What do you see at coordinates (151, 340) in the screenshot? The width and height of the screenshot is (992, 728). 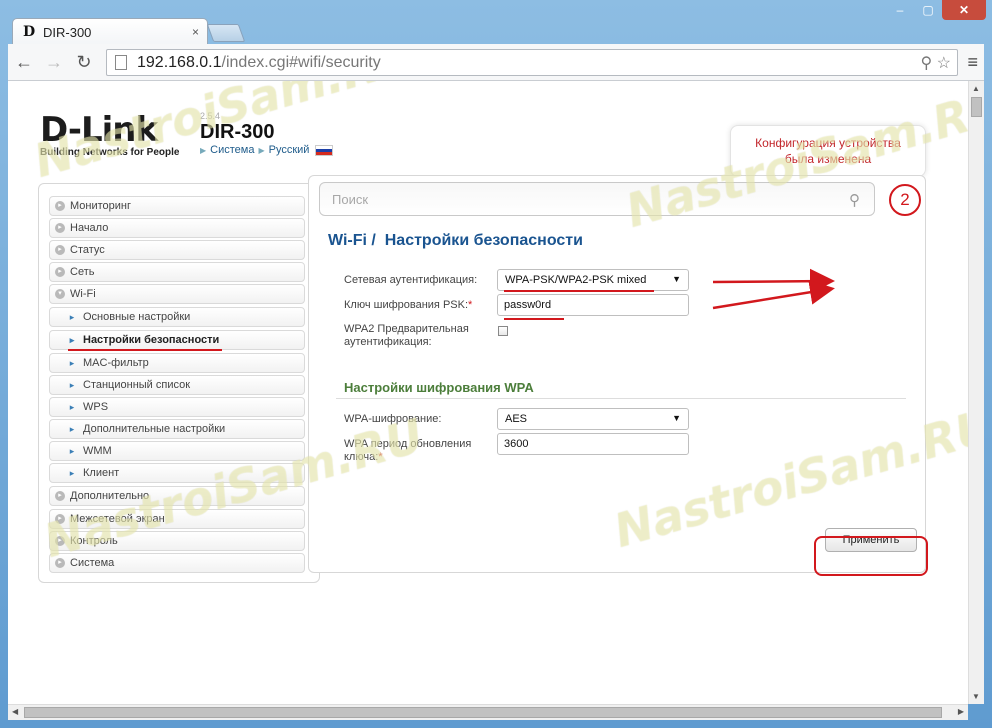 I see `sidebar-item-label: Настройки безопасности` at bounding box center [151, 340].